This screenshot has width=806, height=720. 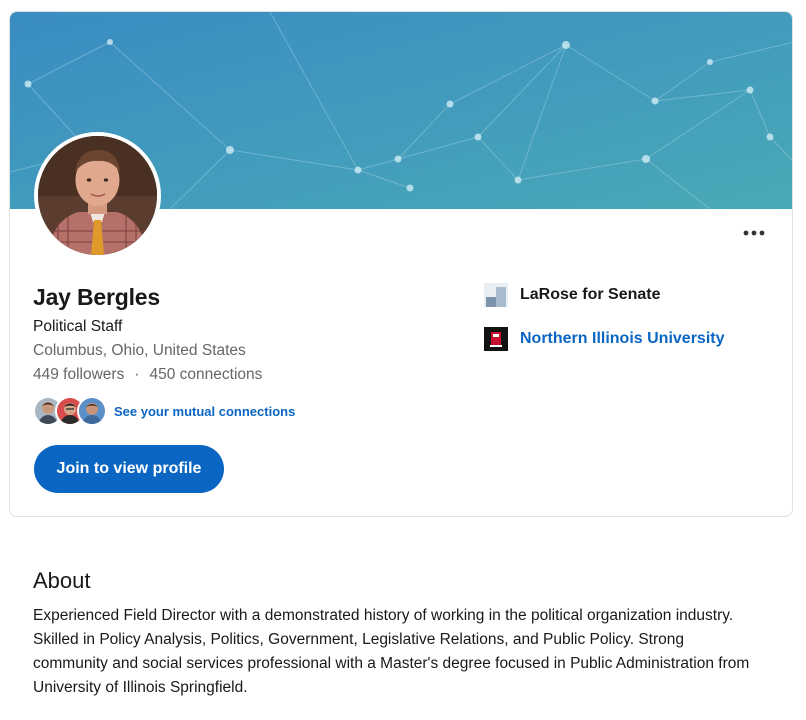 I want to click on experience-item-niu: Northern Illinois University, so click(x=604, y=339).